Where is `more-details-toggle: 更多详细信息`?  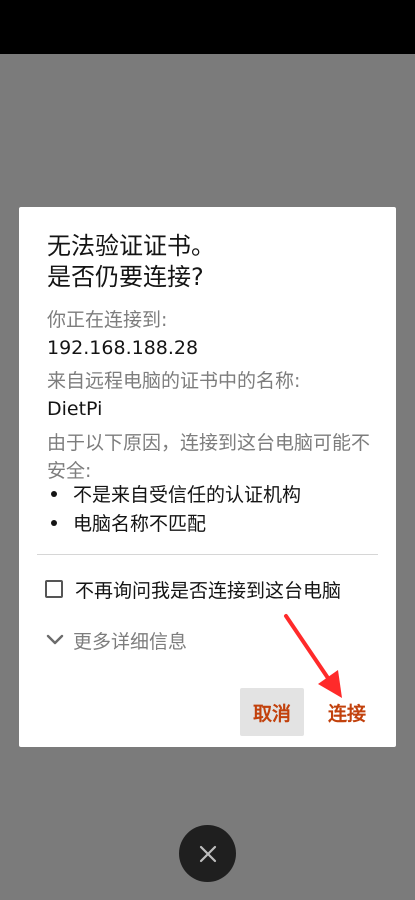
more-details-toggle: 更多详细信息 is located at coordinates (116, 640).